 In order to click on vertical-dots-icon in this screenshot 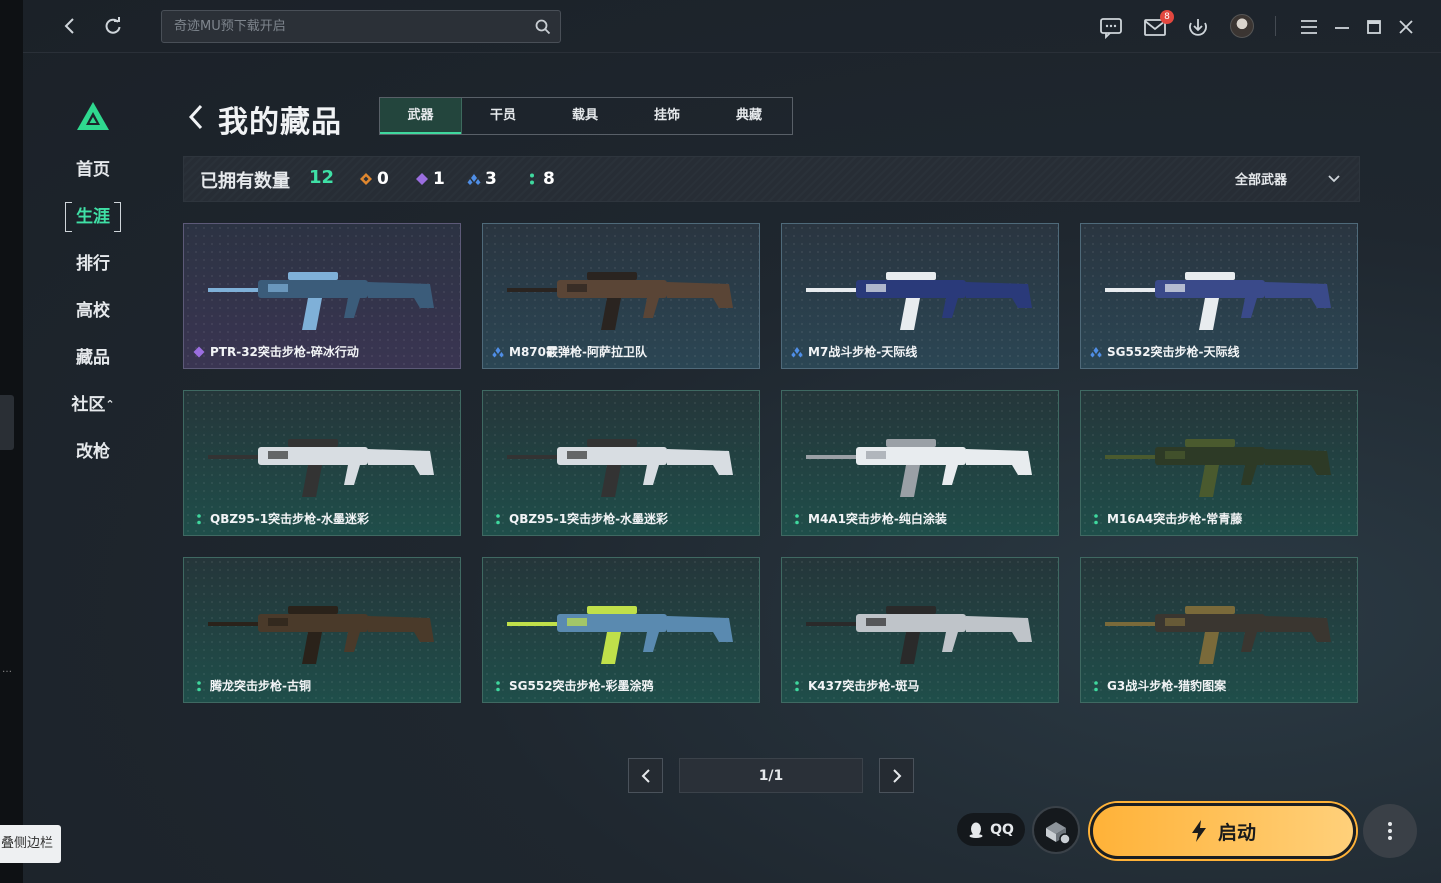, I will do `click(1390, 831)`.